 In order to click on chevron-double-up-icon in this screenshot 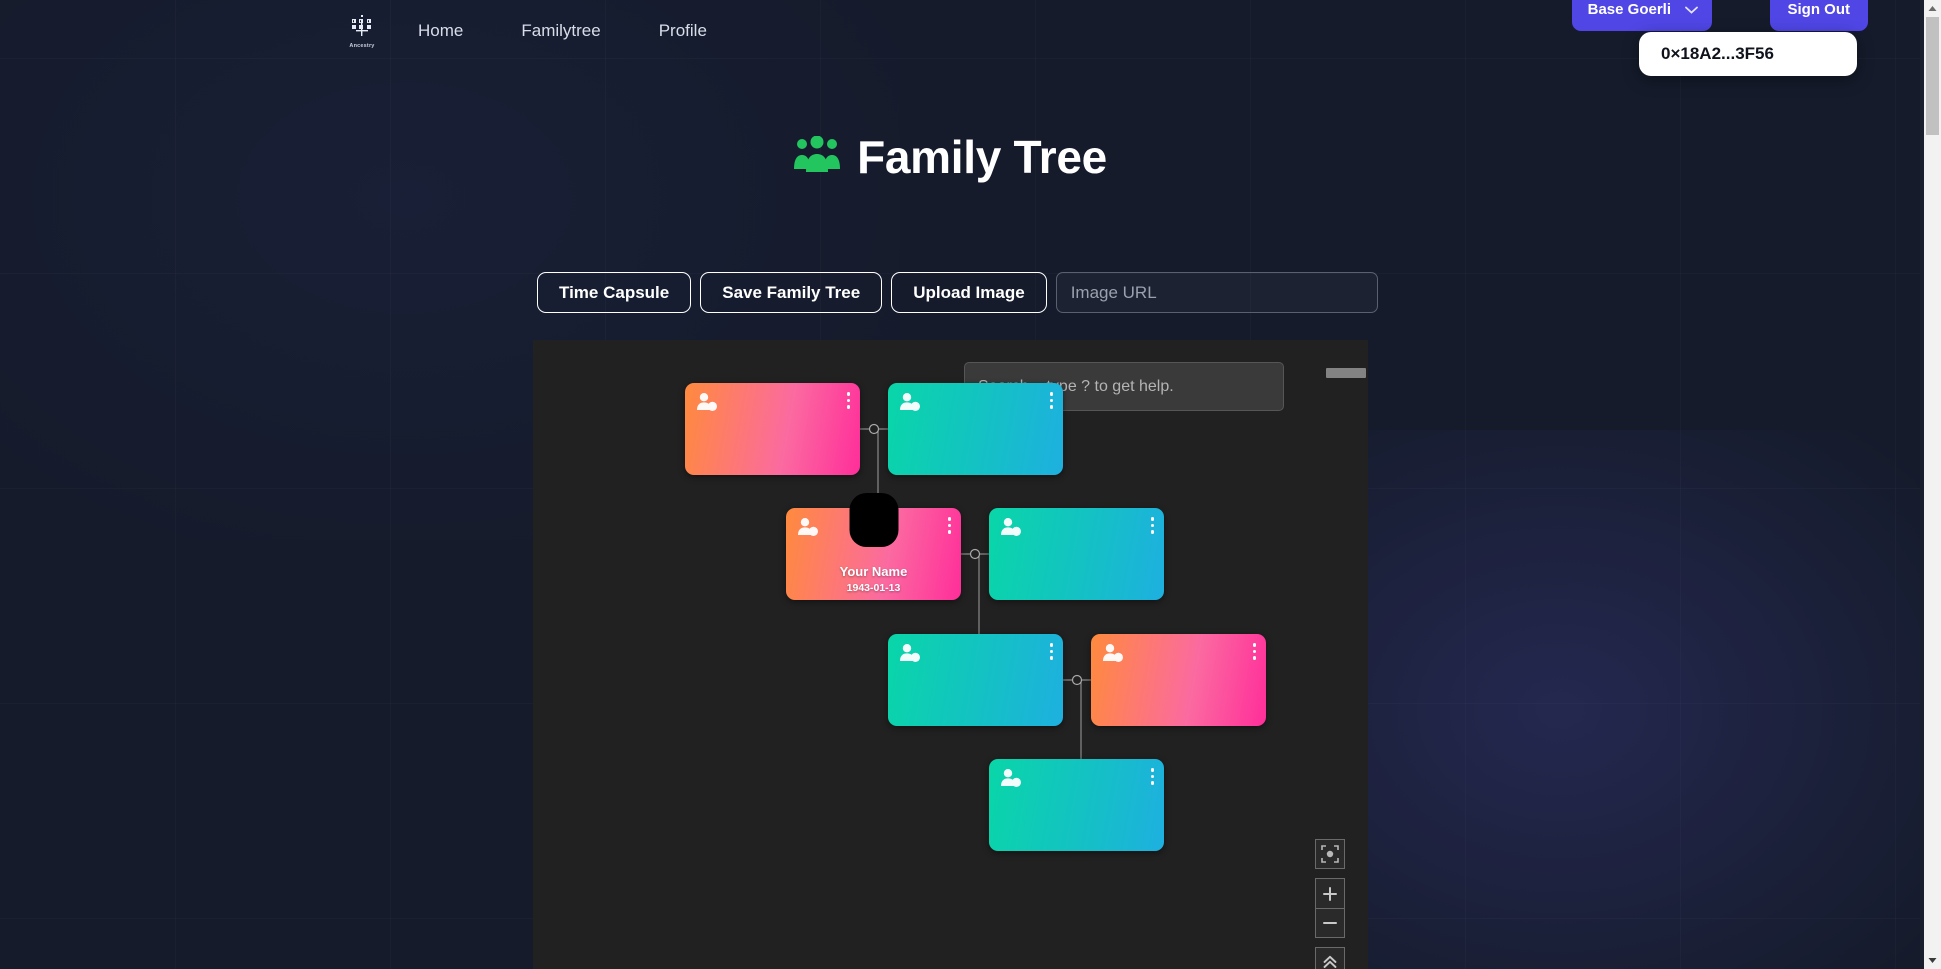, I will do `click(1330, 961)`.